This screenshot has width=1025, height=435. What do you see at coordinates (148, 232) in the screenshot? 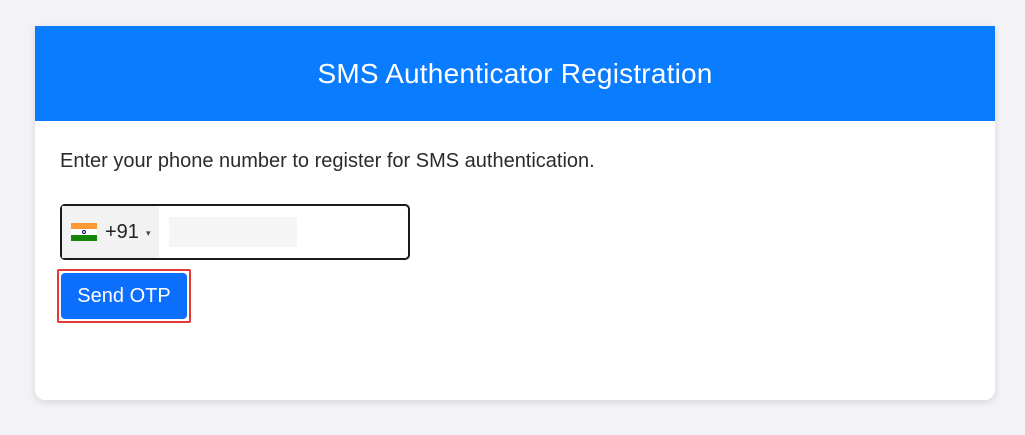
I see `chevron-down-icon: ▾` at bounding box center [148, 232].